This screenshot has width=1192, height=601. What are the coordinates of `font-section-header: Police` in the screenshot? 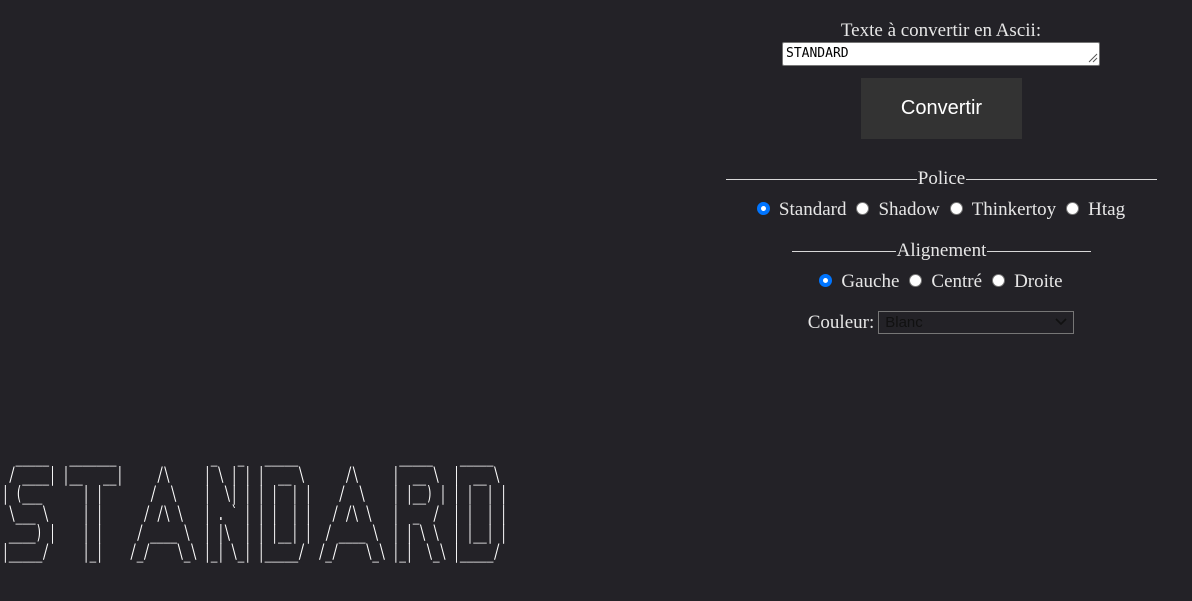 It's located at (941, 179).